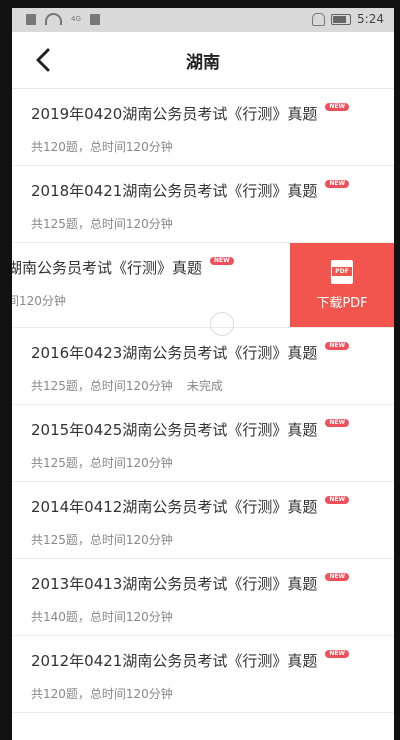 Image resolution: width=400 pixels, height=740 pixels. What do you see at coordinates (203, 20) in the screenshot?
I see `status-bar: 4G 5:24` at bounding box center [203, 20].